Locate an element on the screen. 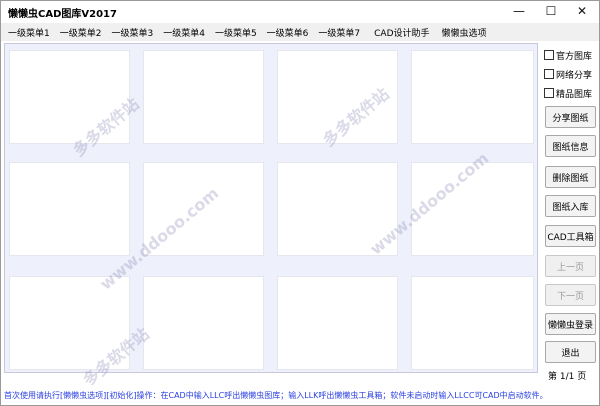 The height and width of the screenshot is (406, 600). checkbox-official-library: 官方图库 is located at coordinates (568, 55).